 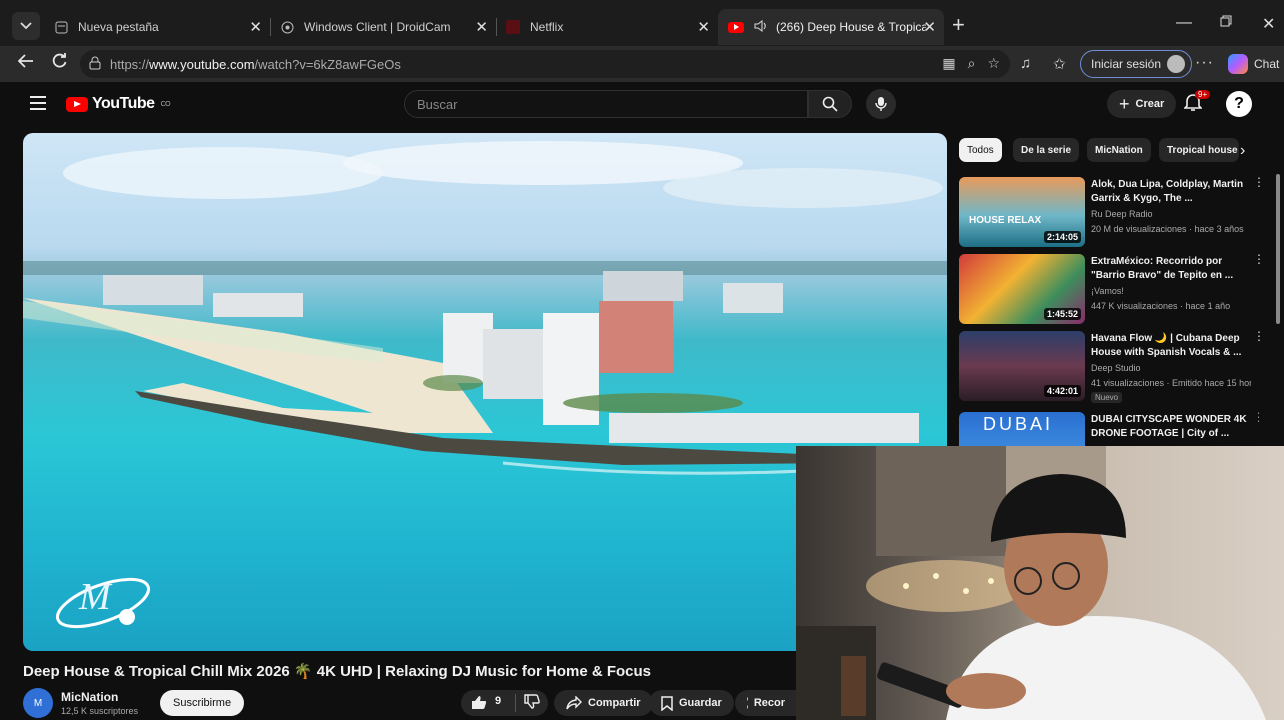 I want to click on save-button: Guardar, so click(x=691, y=703).